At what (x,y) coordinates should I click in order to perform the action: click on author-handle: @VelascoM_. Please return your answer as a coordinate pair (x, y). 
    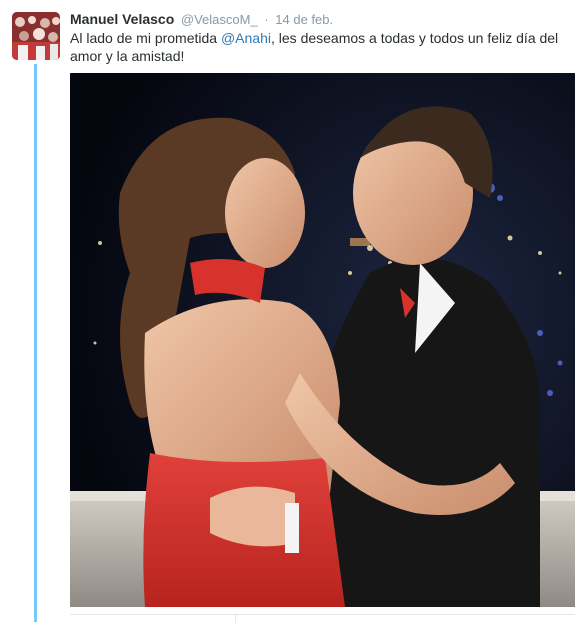
    Looking at the image, I should click on (219, 19).